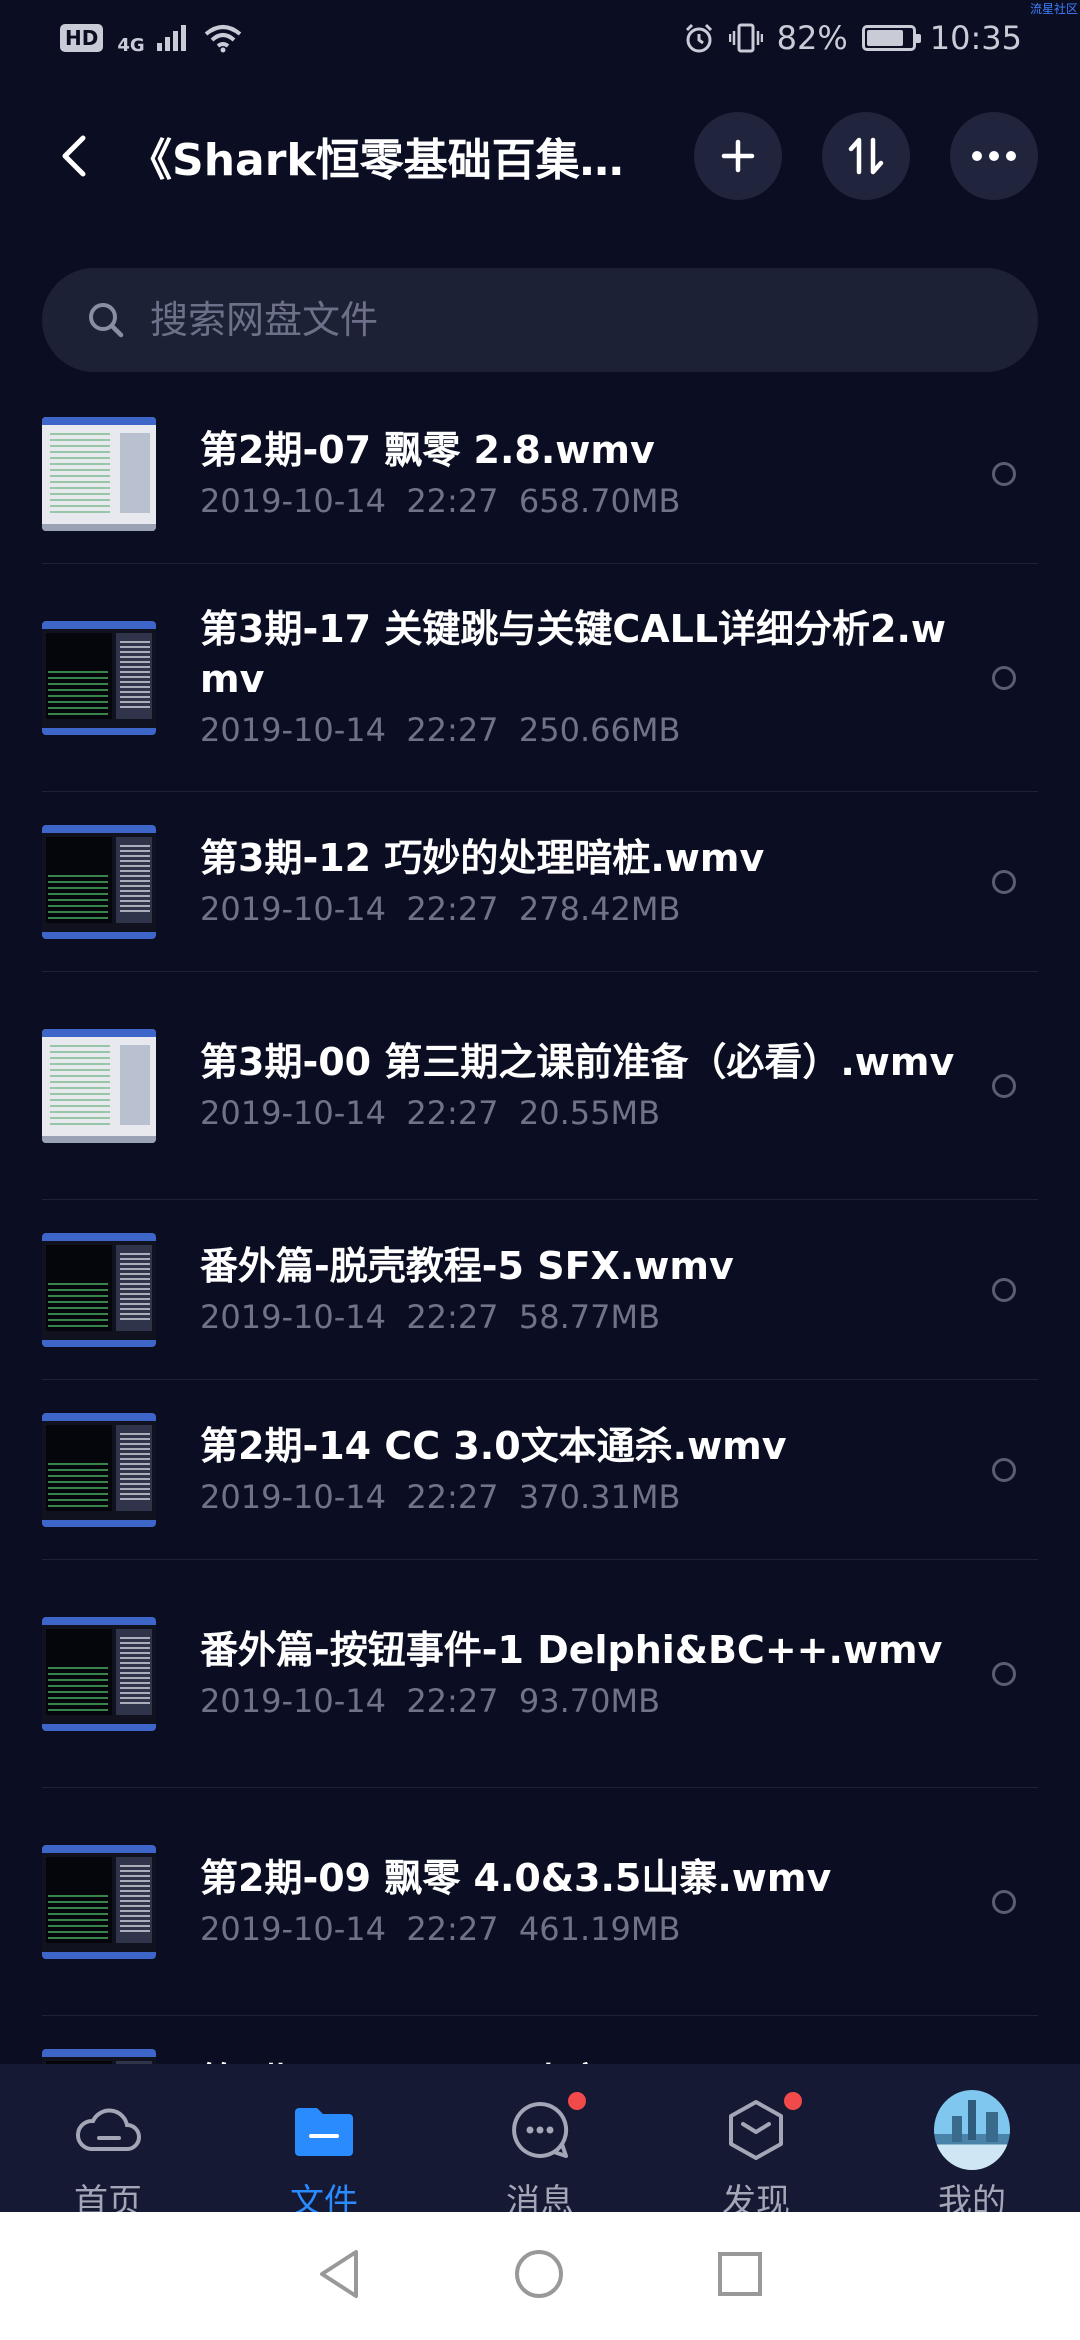  What do you see at coordinates (599, 1928) in the screenshot?
I see `file-size: 461.19MB` at bounding box center [599, 1928].